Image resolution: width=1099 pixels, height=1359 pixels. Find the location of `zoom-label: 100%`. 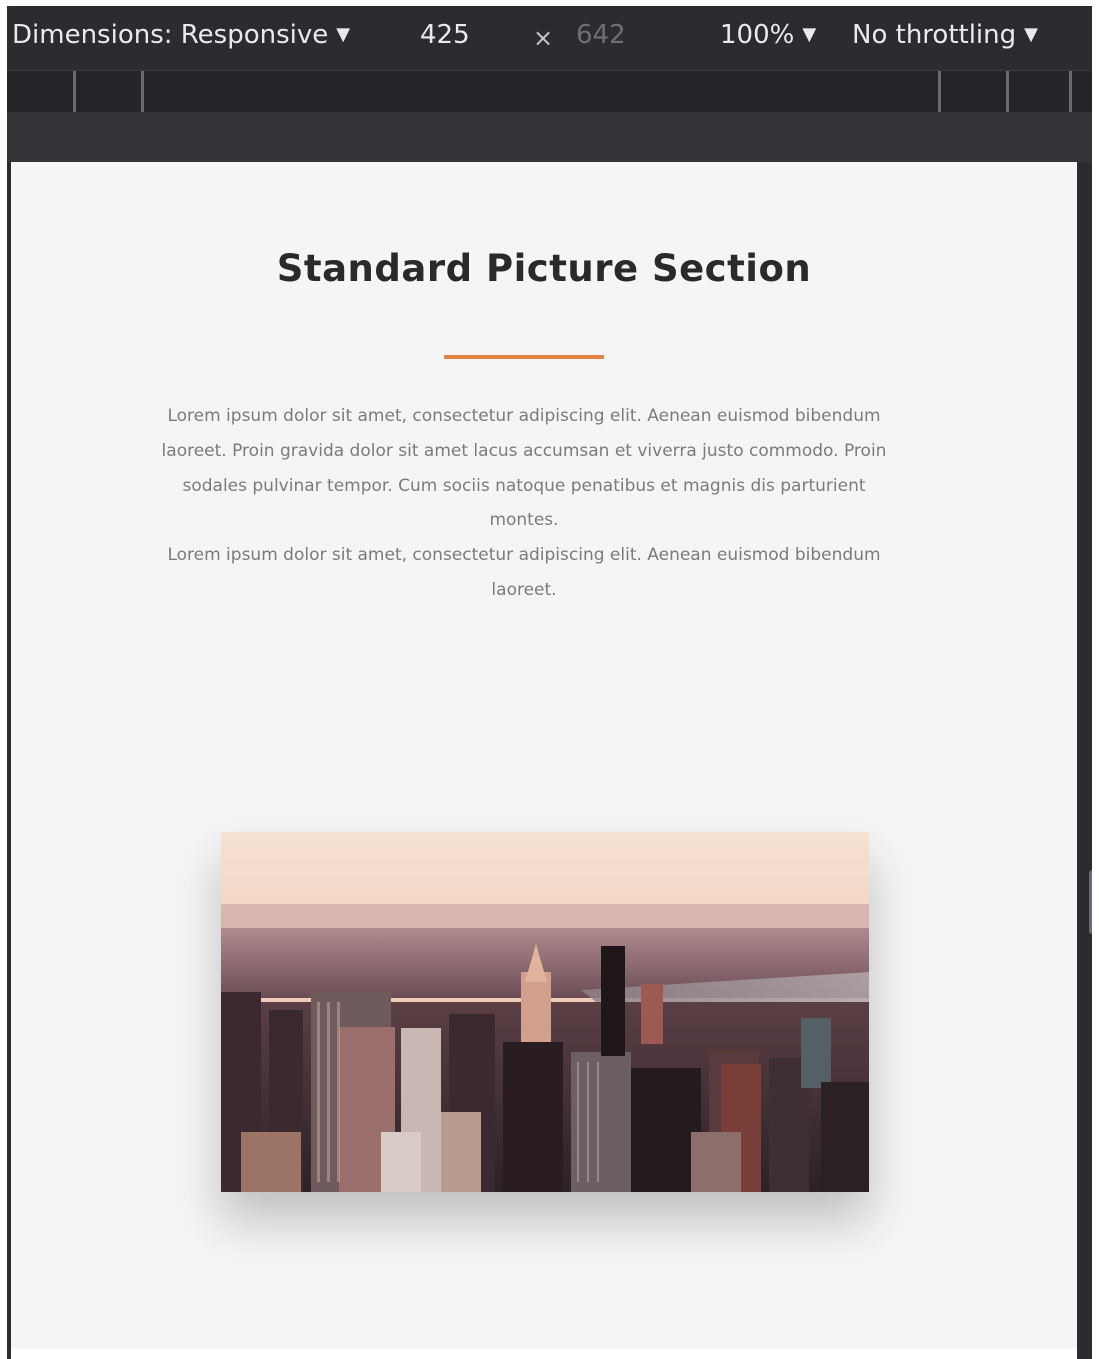

zoom-label: 100% is located at coordinates (757, 35).